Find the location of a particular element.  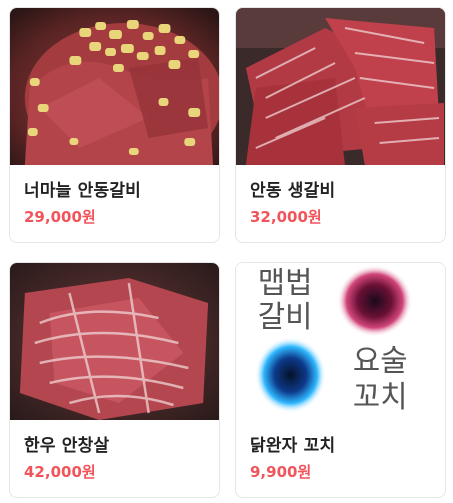

product-price: 9,900원 is located at coordinates (281, 472).